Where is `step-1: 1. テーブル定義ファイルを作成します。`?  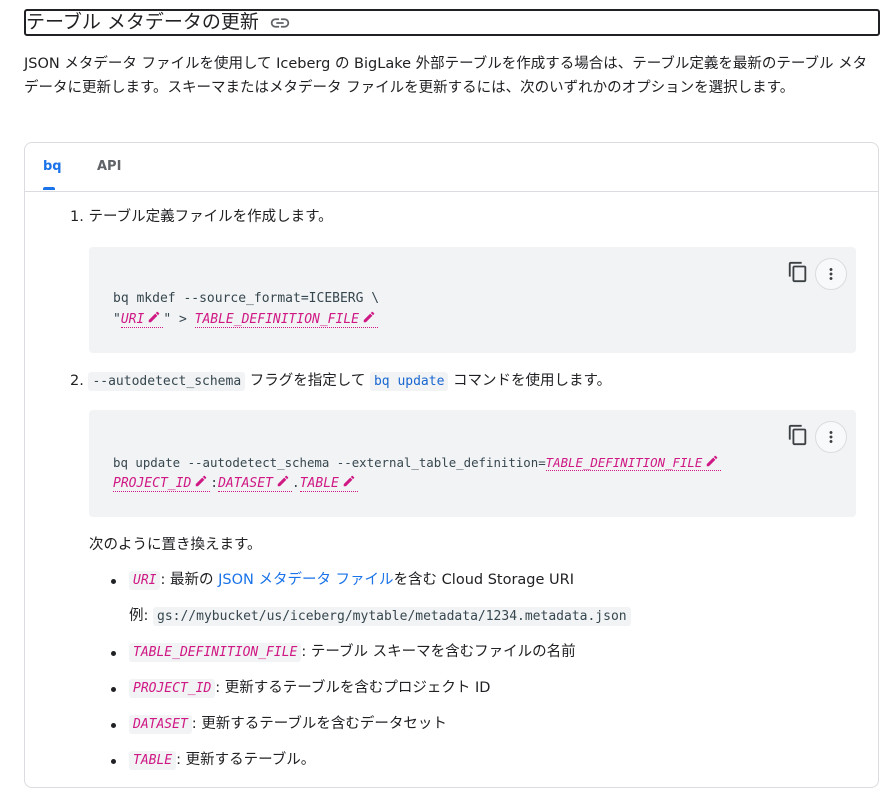 step-1: 1. テーブル定義ファイルを作成します。 is located at coordinates (201, 217).